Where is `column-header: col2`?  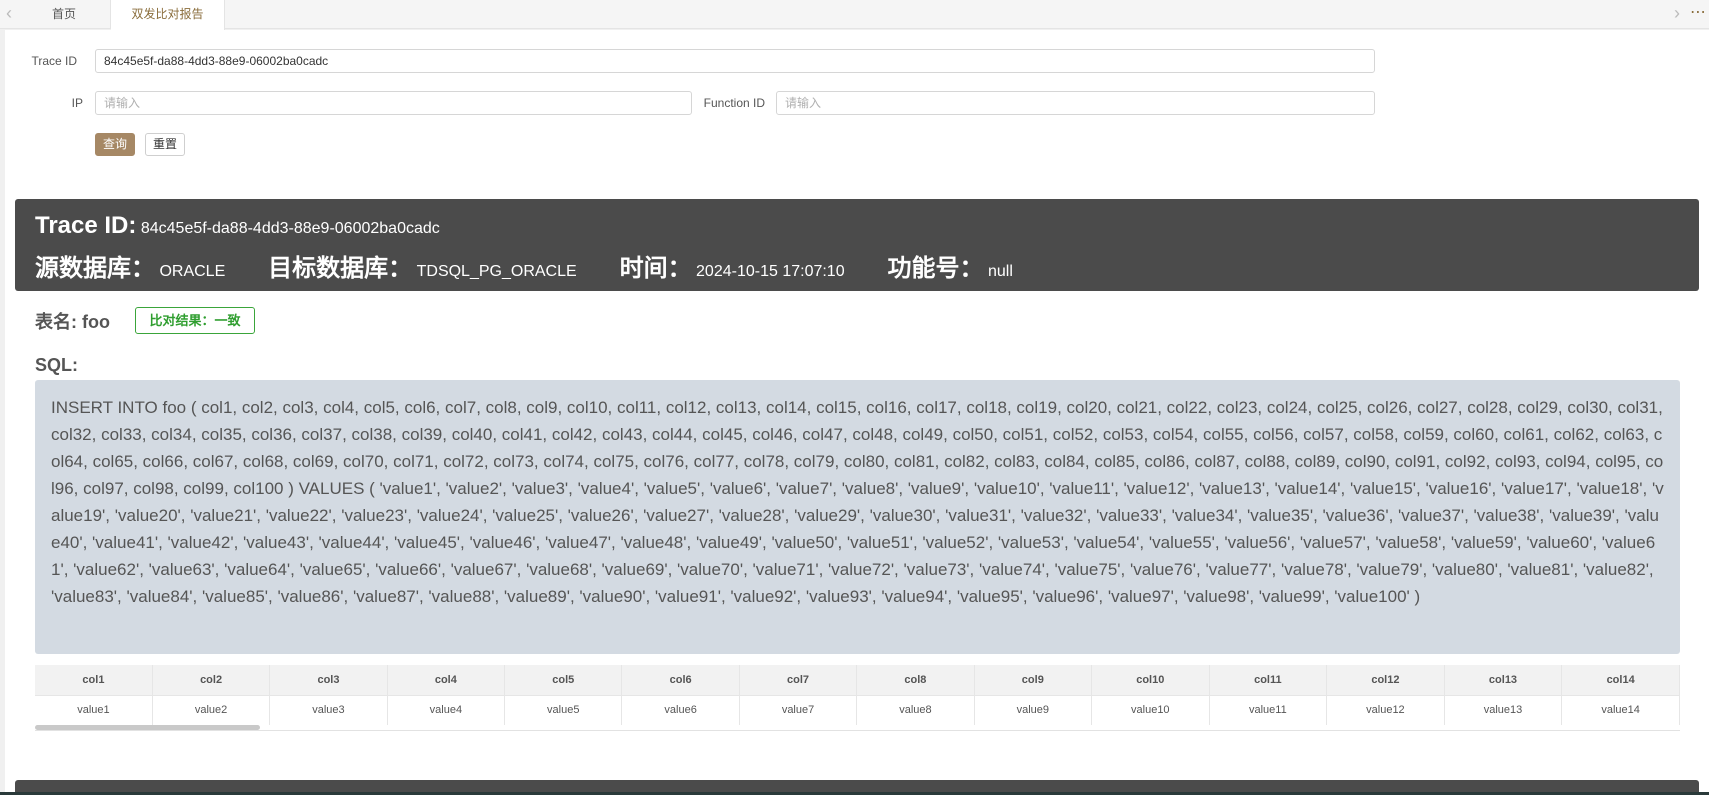
column-header: col2 is located at coordinates (211, 680).